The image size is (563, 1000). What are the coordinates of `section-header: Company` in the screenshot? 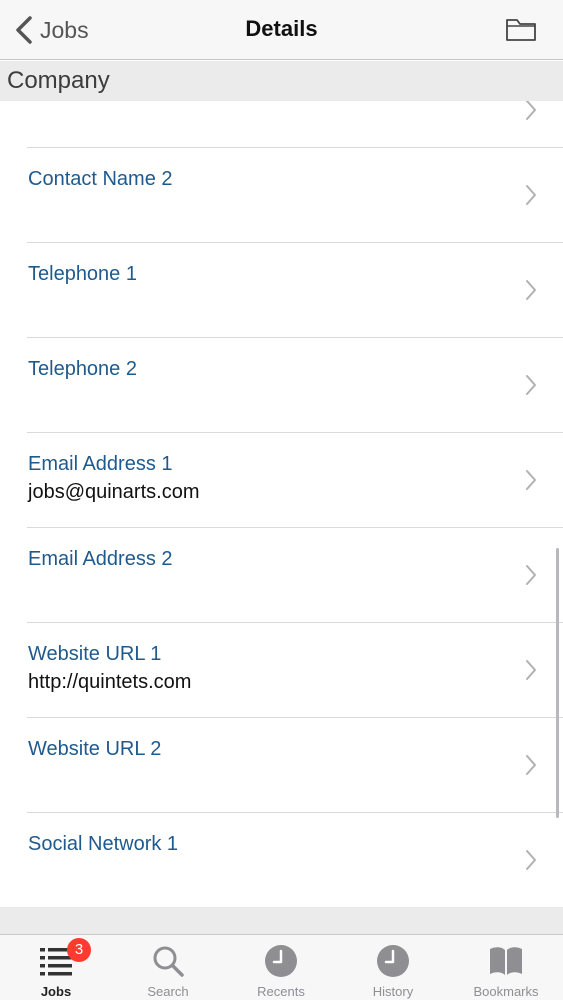 It's located at (281, 81).